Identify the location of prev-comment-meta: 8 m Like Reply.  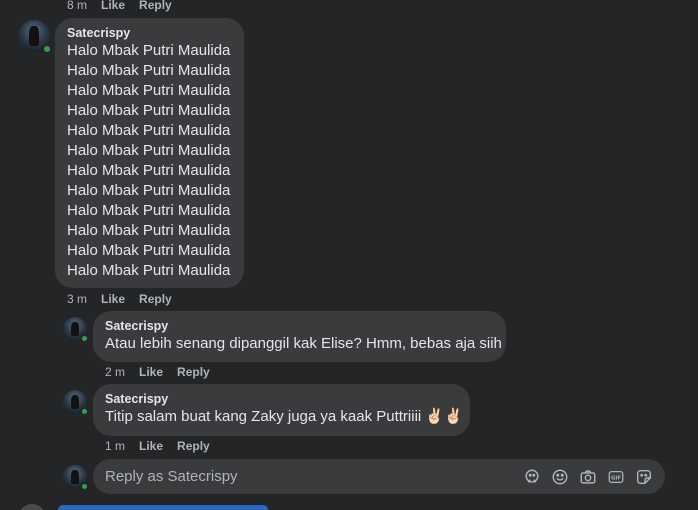
(119, 6).